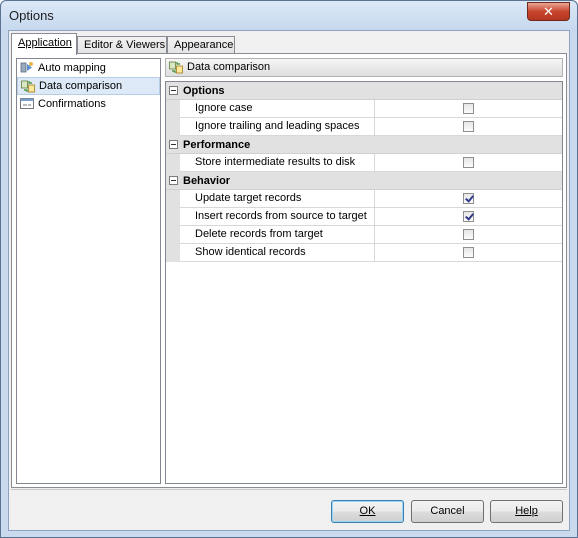  Describe the element at coordinates (364, 91) in the screenshot. I see `category-options: Options` at that location.